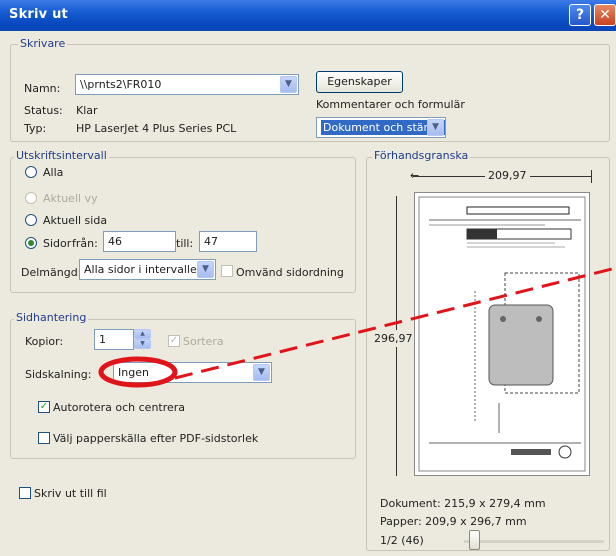  I want to click on spin-up-icon: ▲, so click(142, 334).